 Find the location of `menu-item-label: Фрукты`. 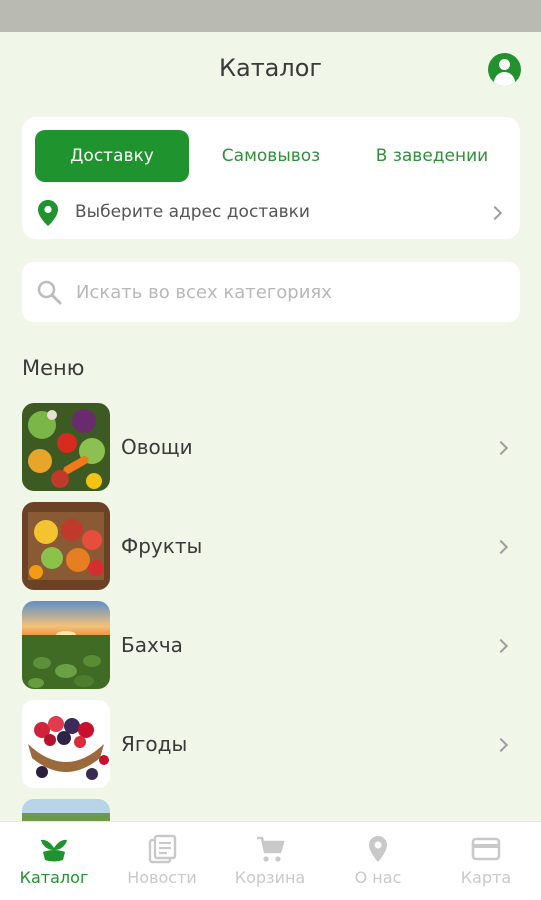

menu-item-label: Фрукты is located at coordinates (162, 546).